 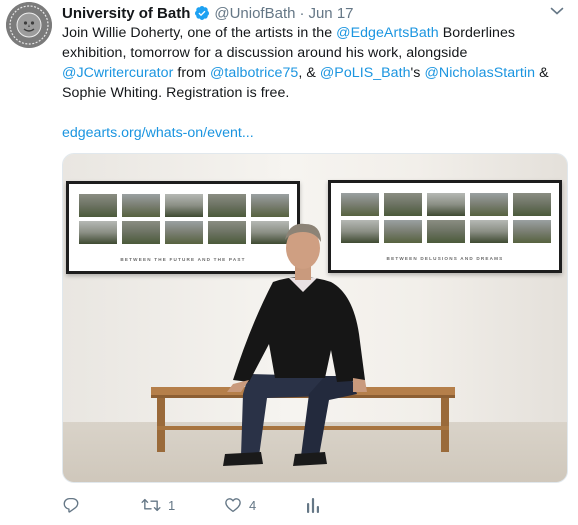 I want to click on retweet-icon, so click(x=151, y=505).